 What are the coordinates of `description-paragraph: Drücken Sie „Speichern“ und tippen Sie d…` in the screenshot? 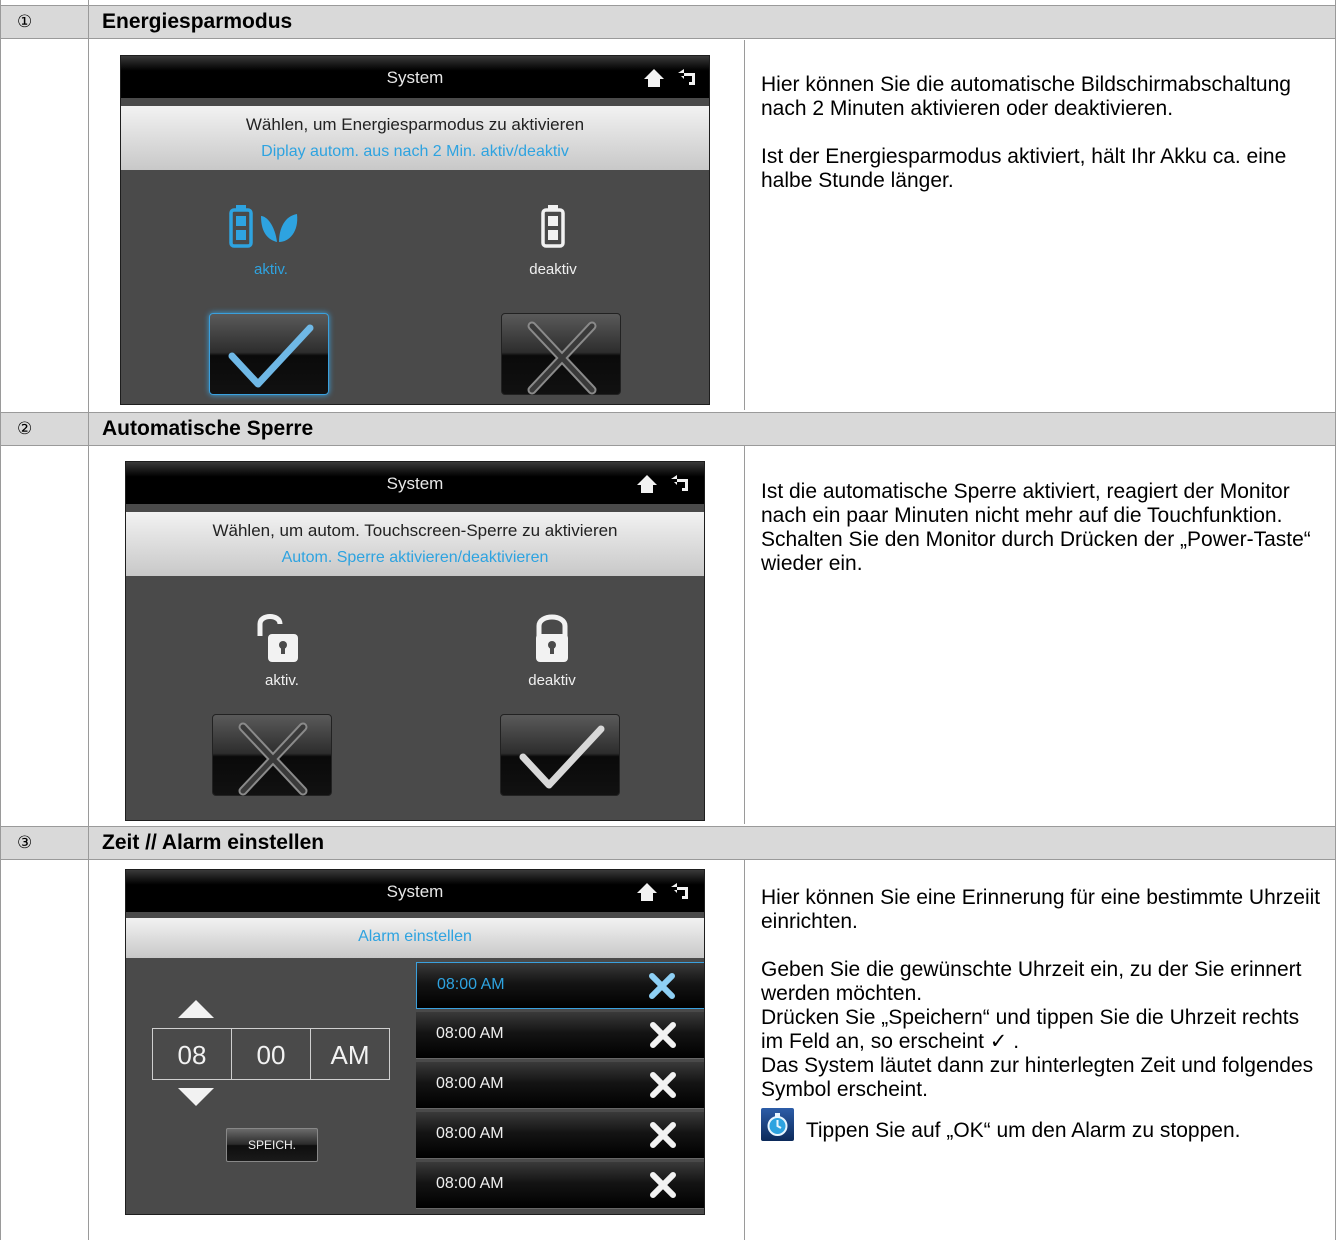 It's located at (1030, 1029).